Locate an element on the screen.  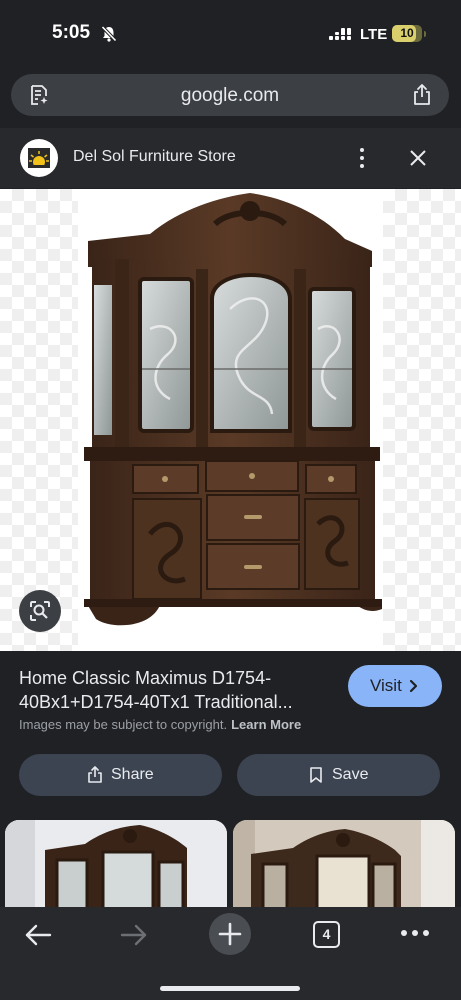
battery-level: 10 is located at coordinates (407, 33).